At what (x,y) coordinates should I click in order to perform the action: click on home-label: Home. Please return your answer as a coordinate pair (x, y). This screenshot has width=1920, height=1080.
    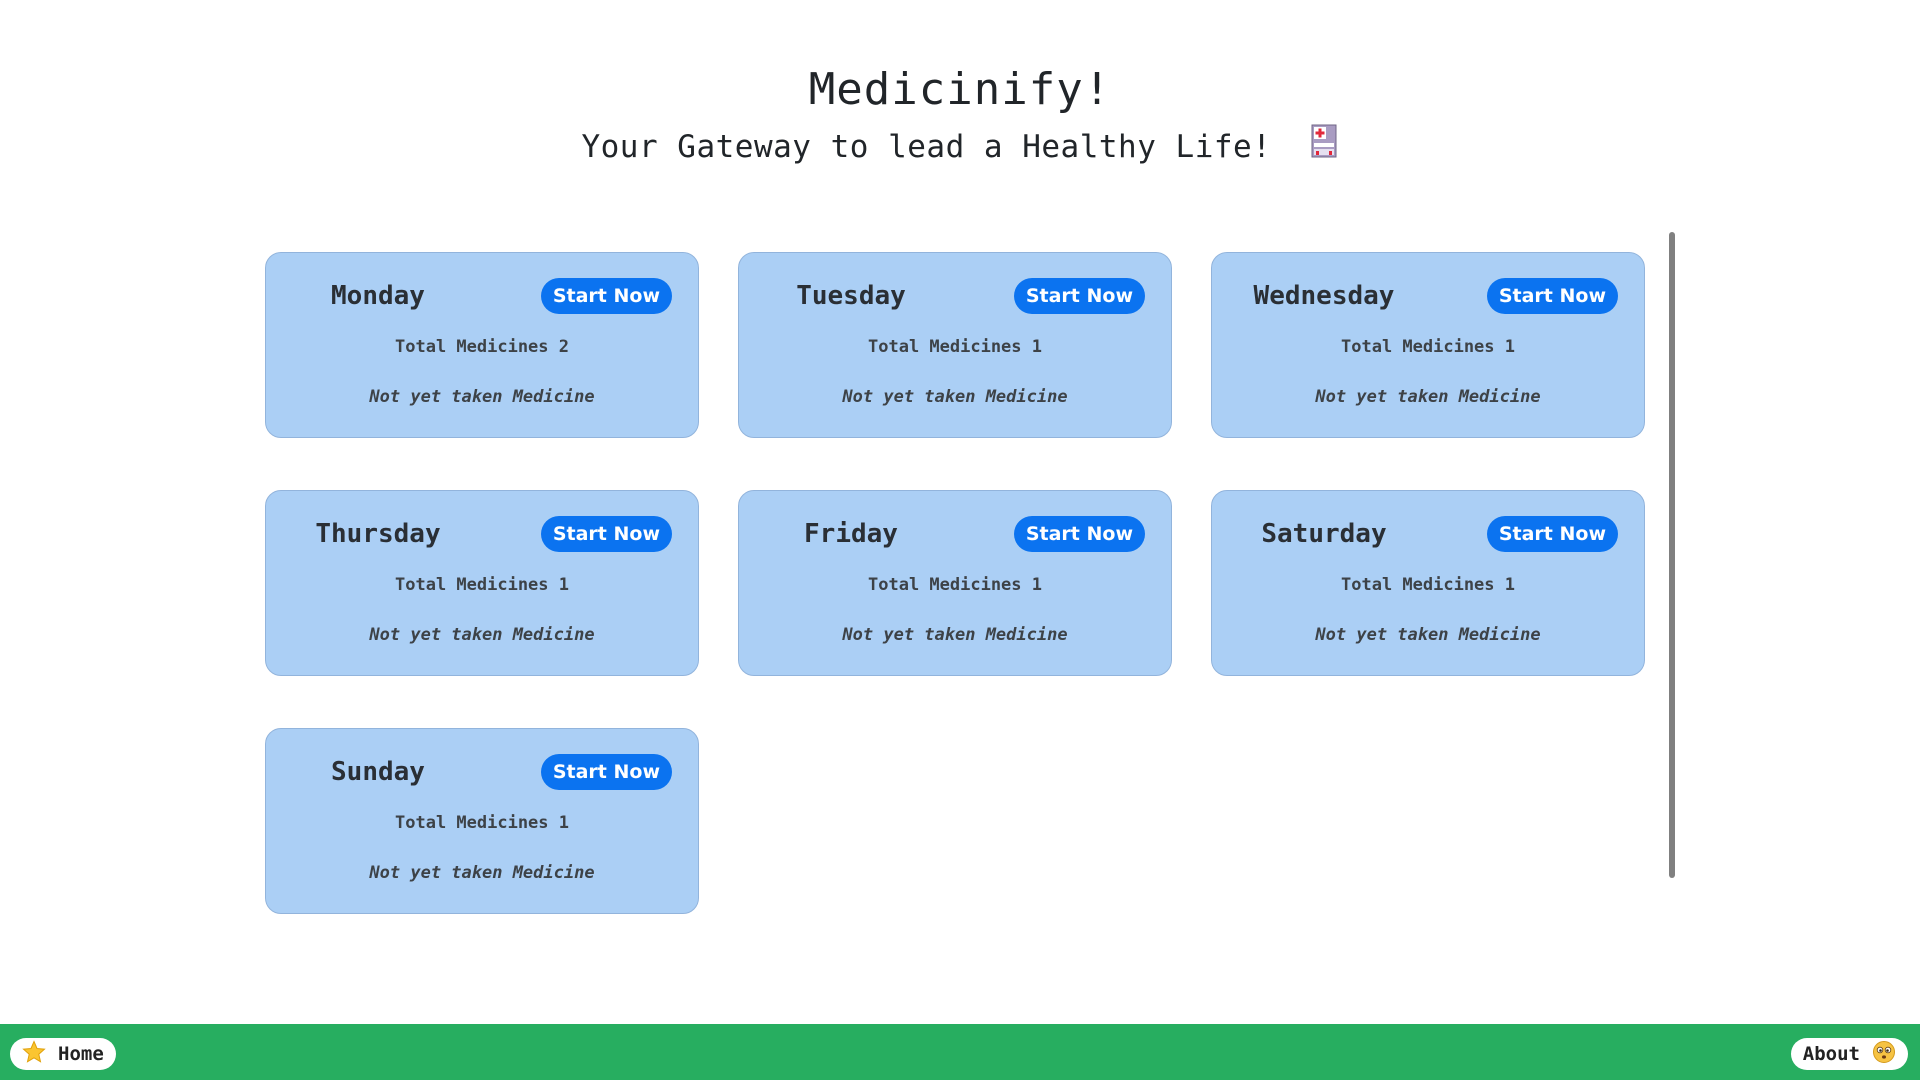
    Looking at the image, I should click on (81, 1054).